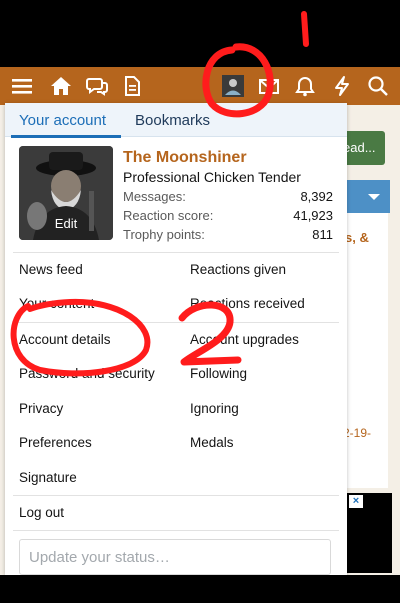 Image resolution: width=400 pixels, height=603 pixels. Describe the element at coordinates (378, 86) in the screenshot. I see `search-icon` at that location.